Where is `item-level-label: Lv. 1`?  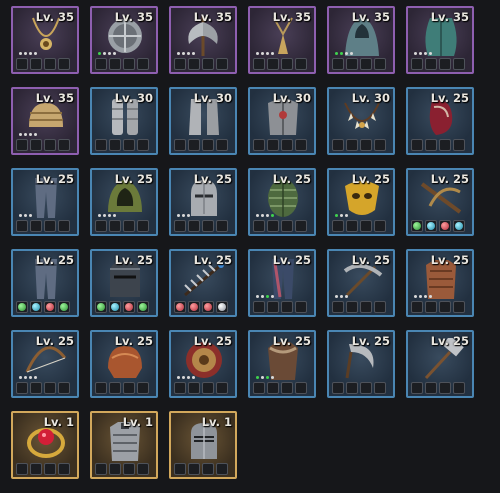
item-level-label: Lv. 1 is located at coordinates (216, 422).